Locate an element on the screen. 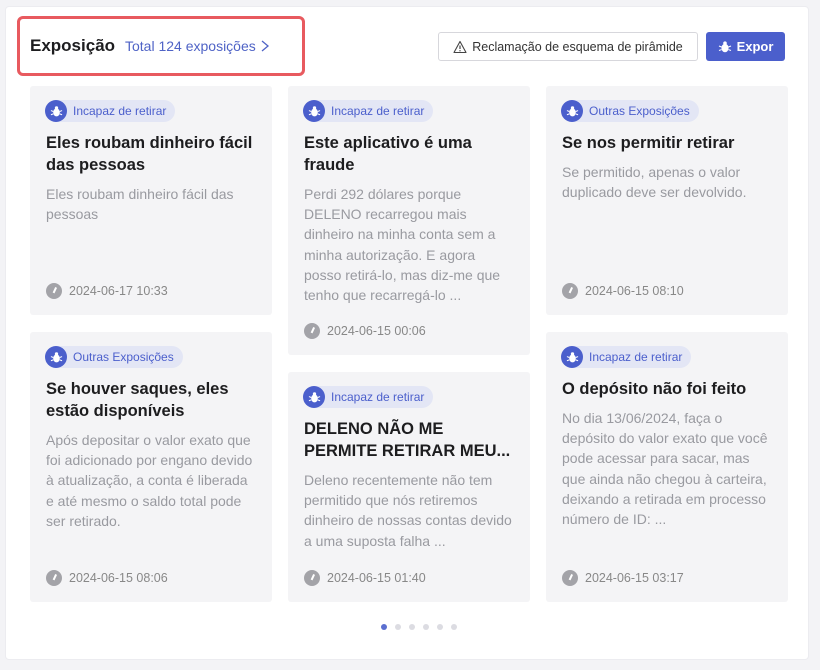  expor-button: Expor is located at coordinates (745, 46).